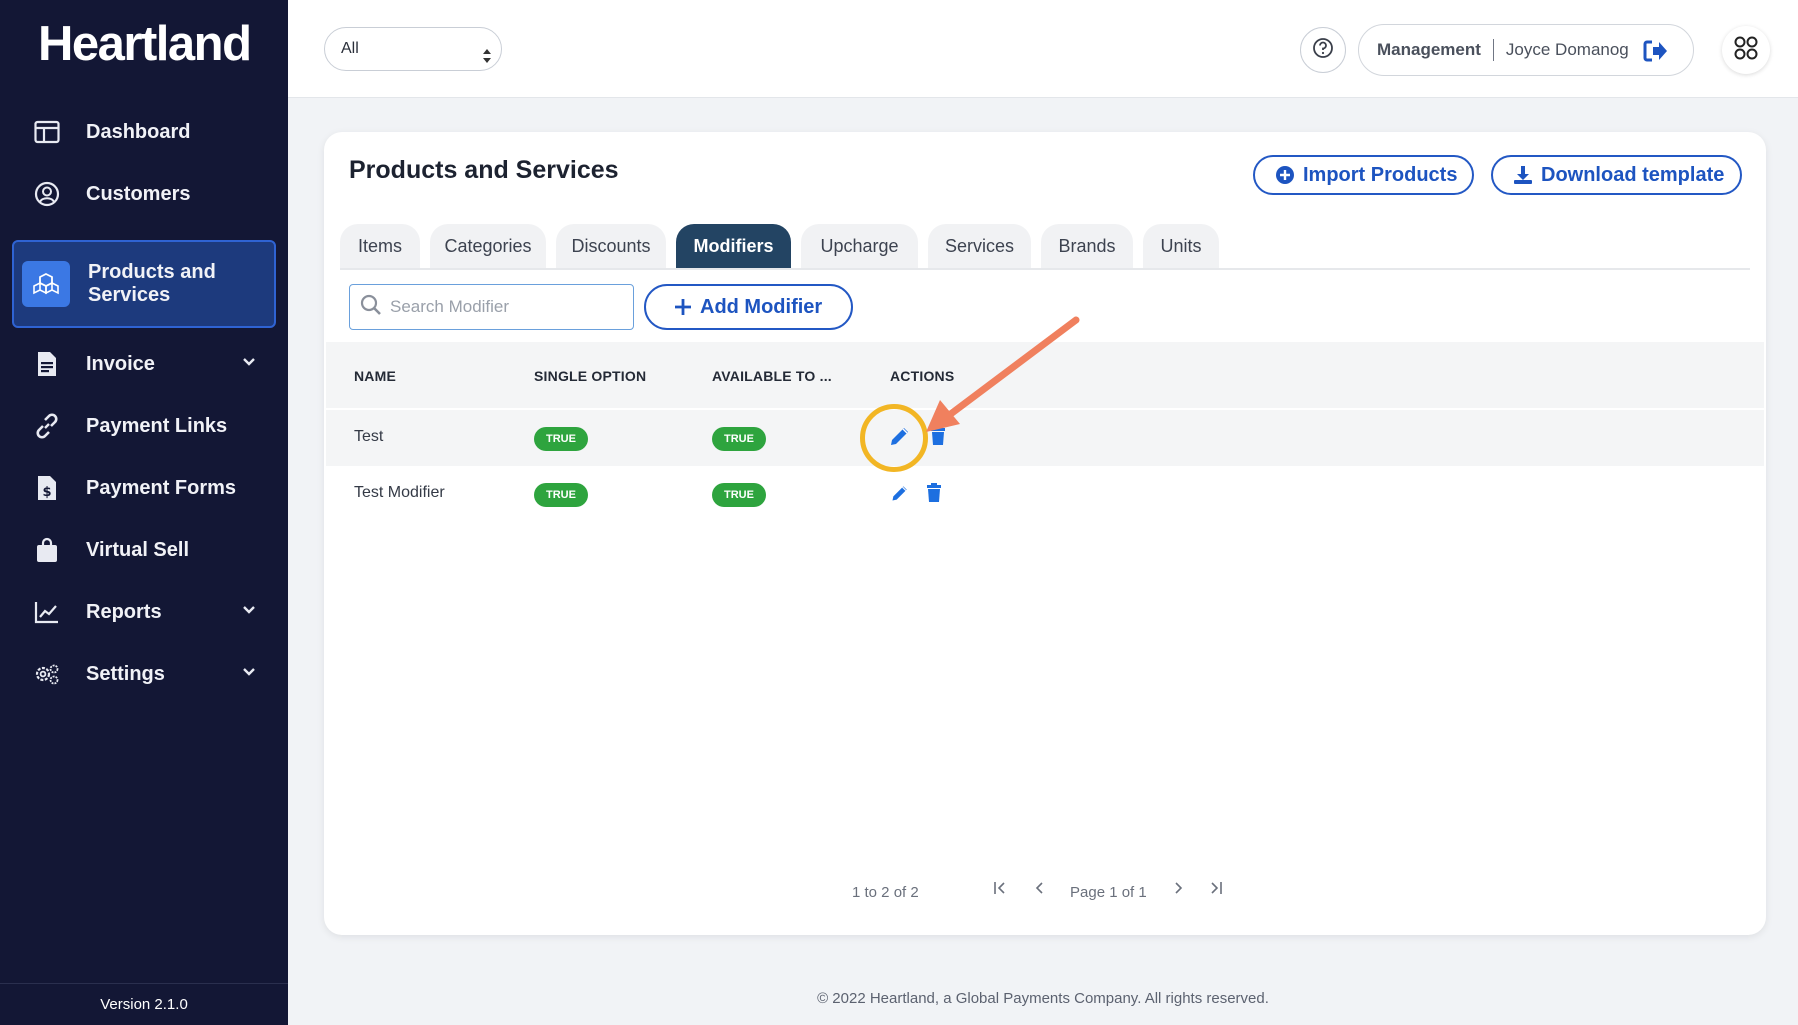 The image size is (1798, 1025). What do you see at coordinates (157, 425) in the screenshot?
I see `sidebar-item-label: Payment Links` at bounding box center [157, 425].